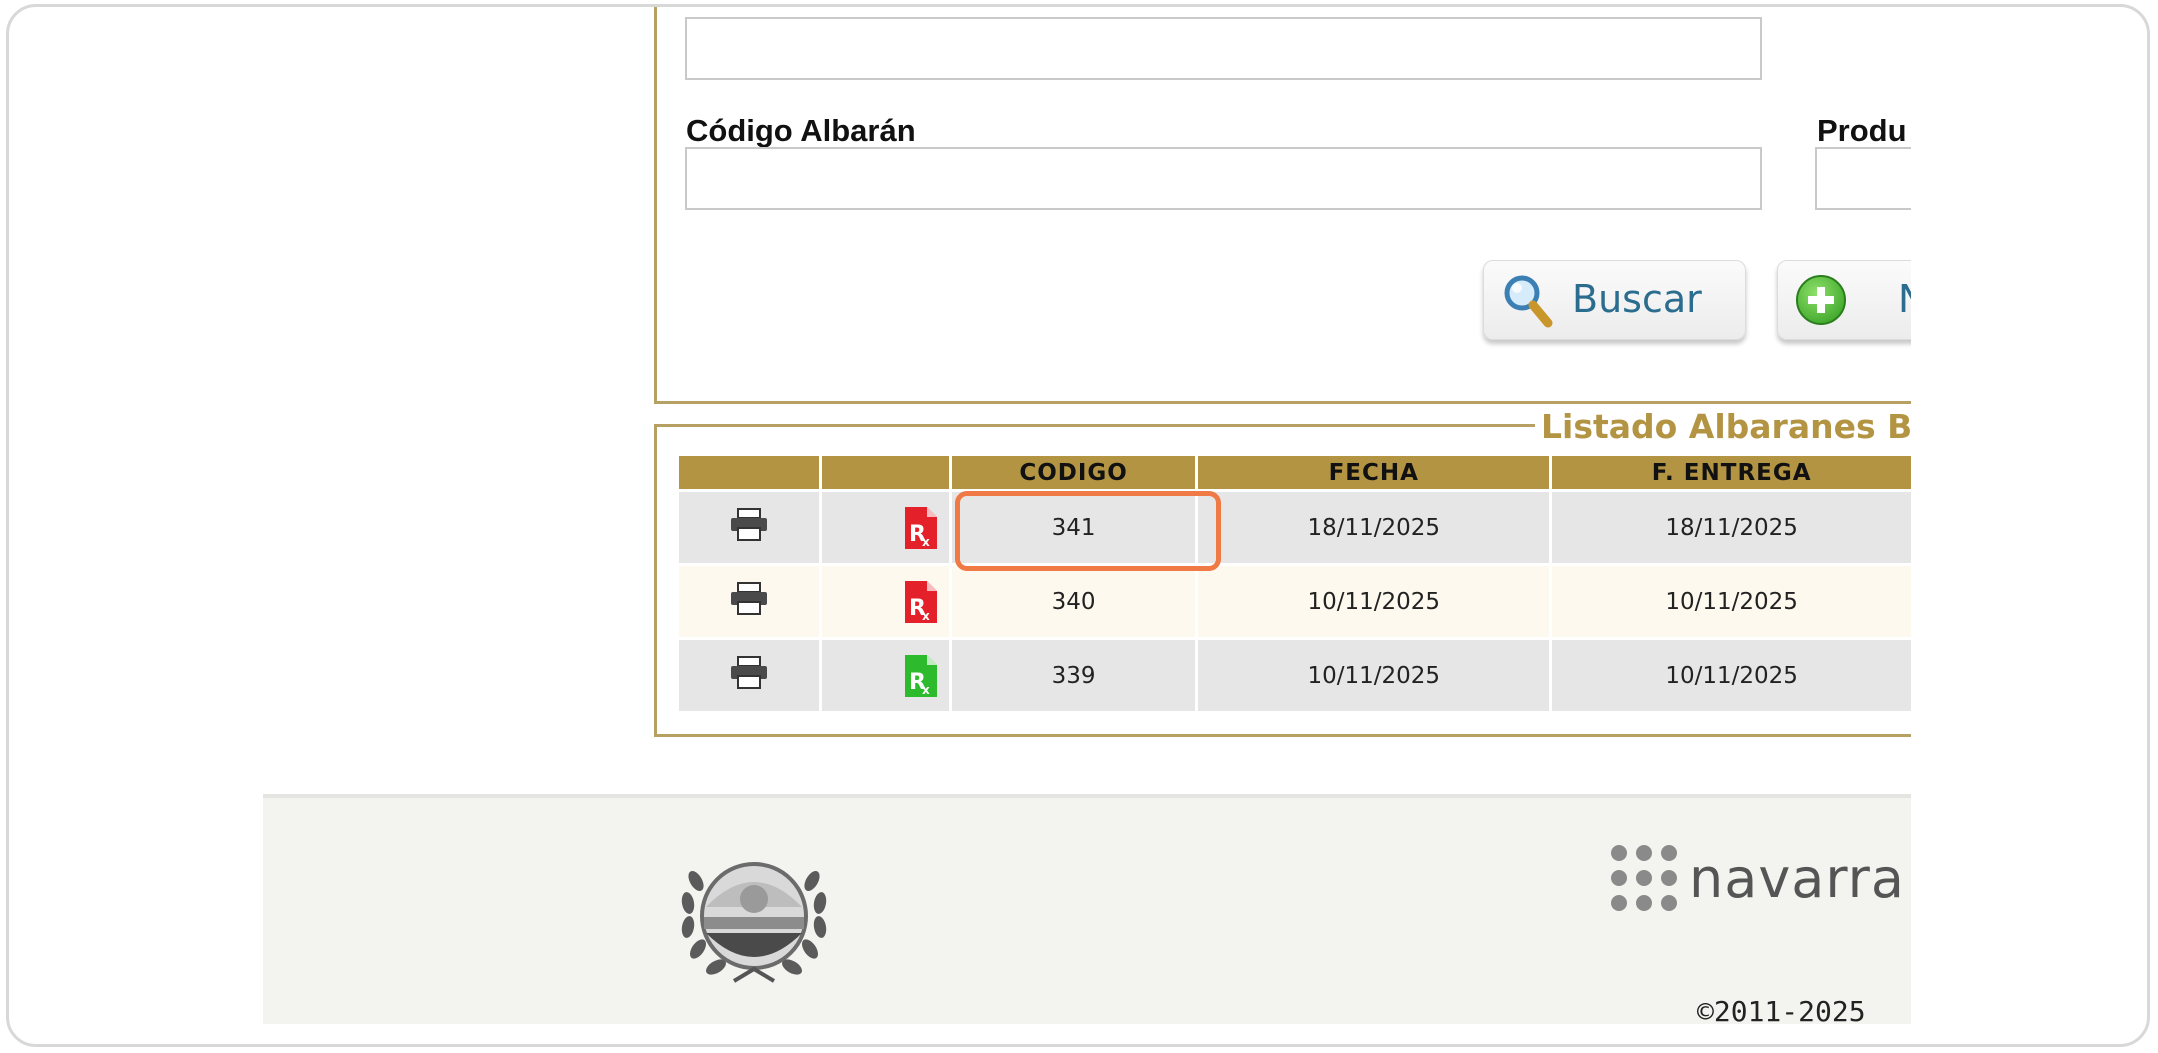 The width and height of the screenshot is (2158, 1053). What do you see at coordinates (1821, 300) in the screenshot?
I see `add-icon` at bounding box center [1821, 300].